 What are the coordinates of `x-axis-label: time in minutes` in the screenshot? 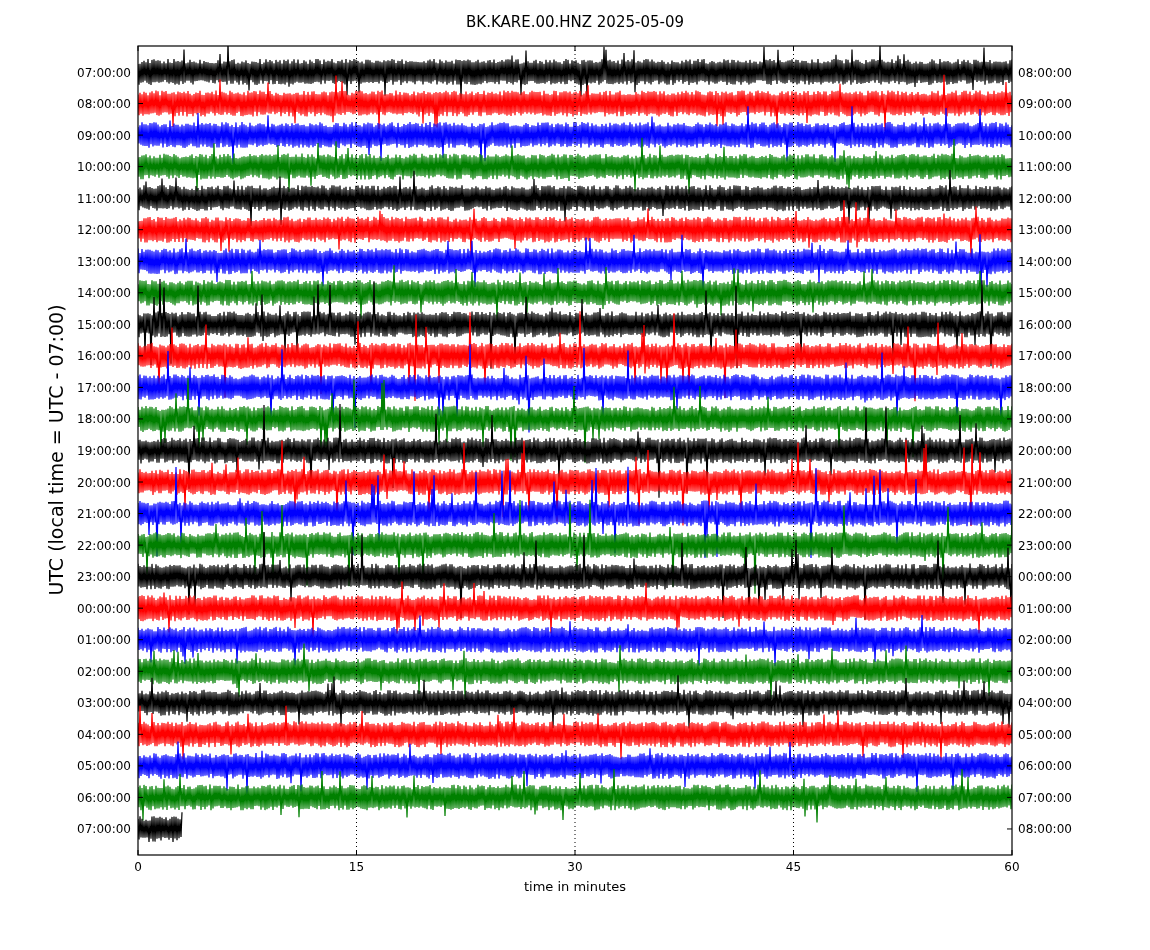 It's located at (575, 886).